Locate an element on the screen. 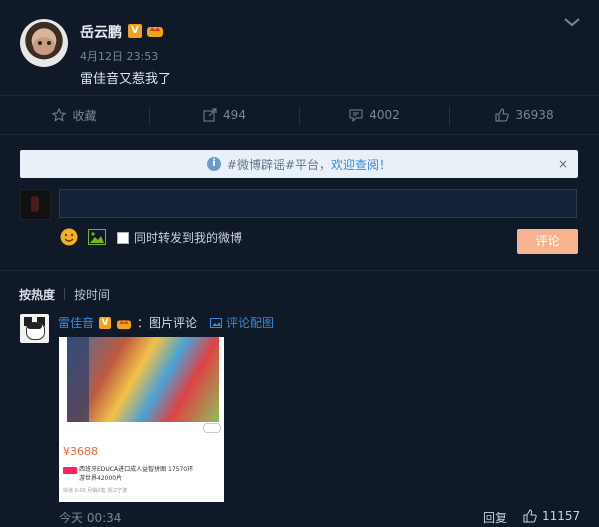 Image resolution: width=599 pixels, height=527 pixels. rumor-notice: i #微博辟谣#平台， 欢迎查阅！ × is located at coordinates (299, 164).